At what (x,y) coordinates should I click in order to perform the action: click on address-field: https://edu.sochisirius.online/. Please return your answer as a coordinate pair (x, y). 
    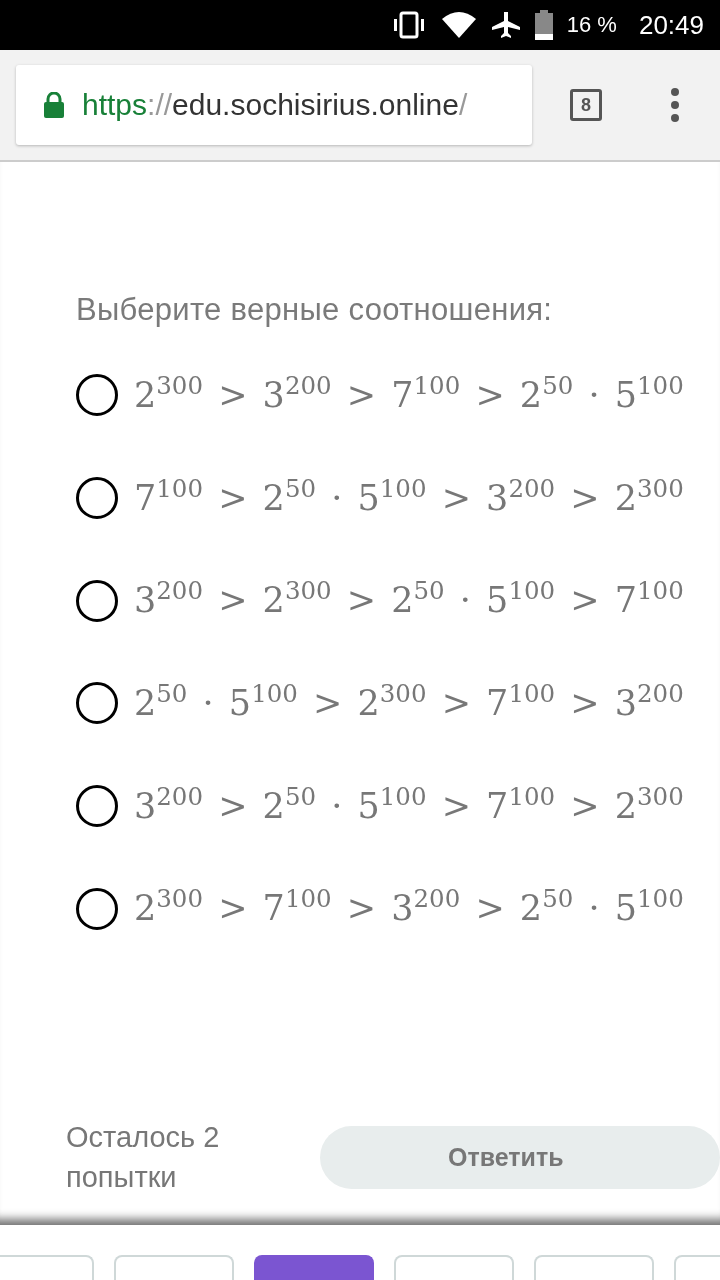
    Looking at the image, I should click on (274, 105).